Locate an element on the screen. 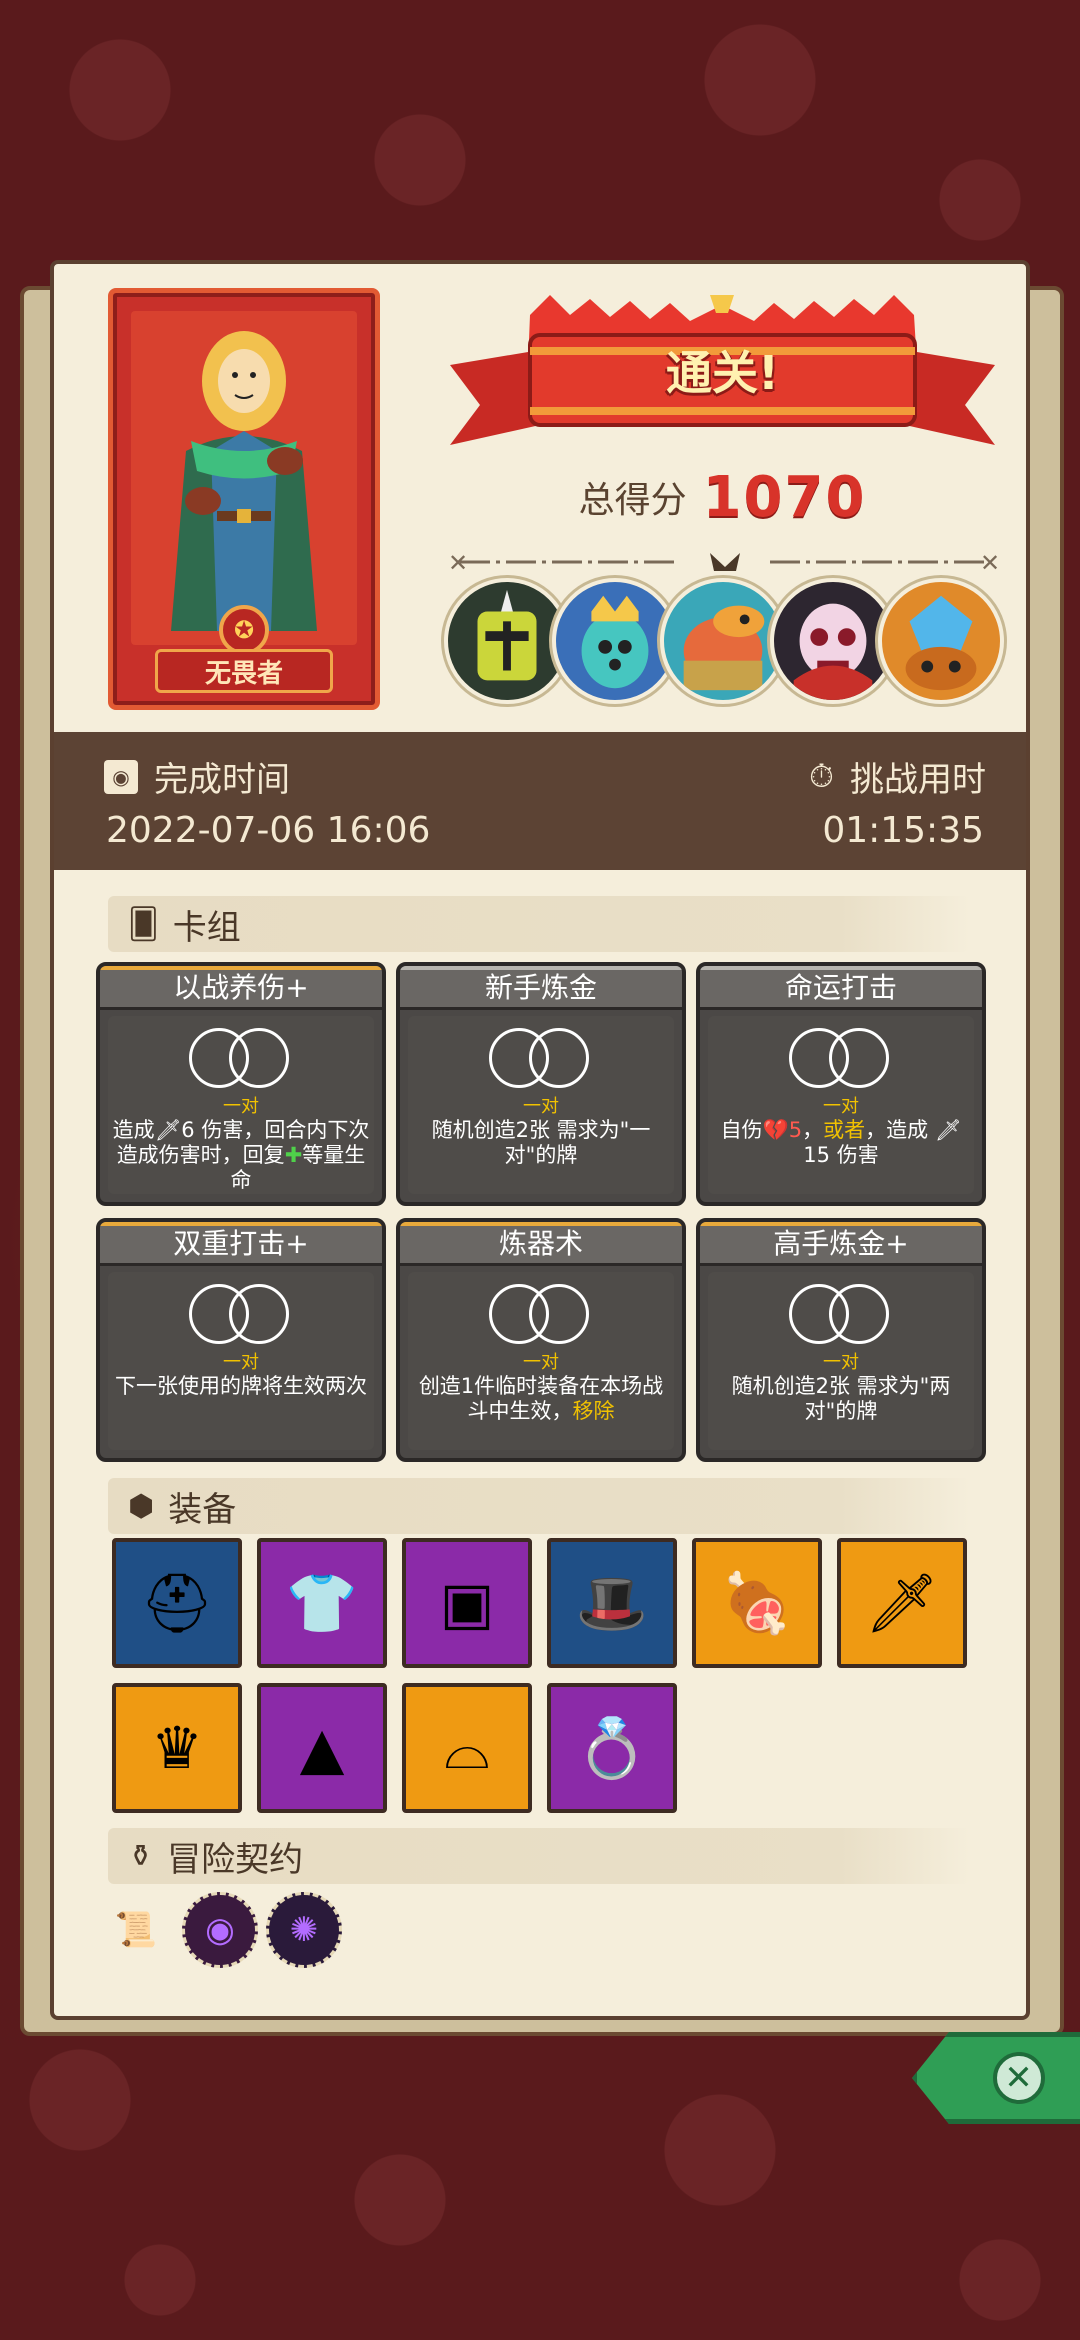 This screenshot has height=2340, width=1080. equipment-ham-meat: 🍖 is located at coordinates (757, 1603).